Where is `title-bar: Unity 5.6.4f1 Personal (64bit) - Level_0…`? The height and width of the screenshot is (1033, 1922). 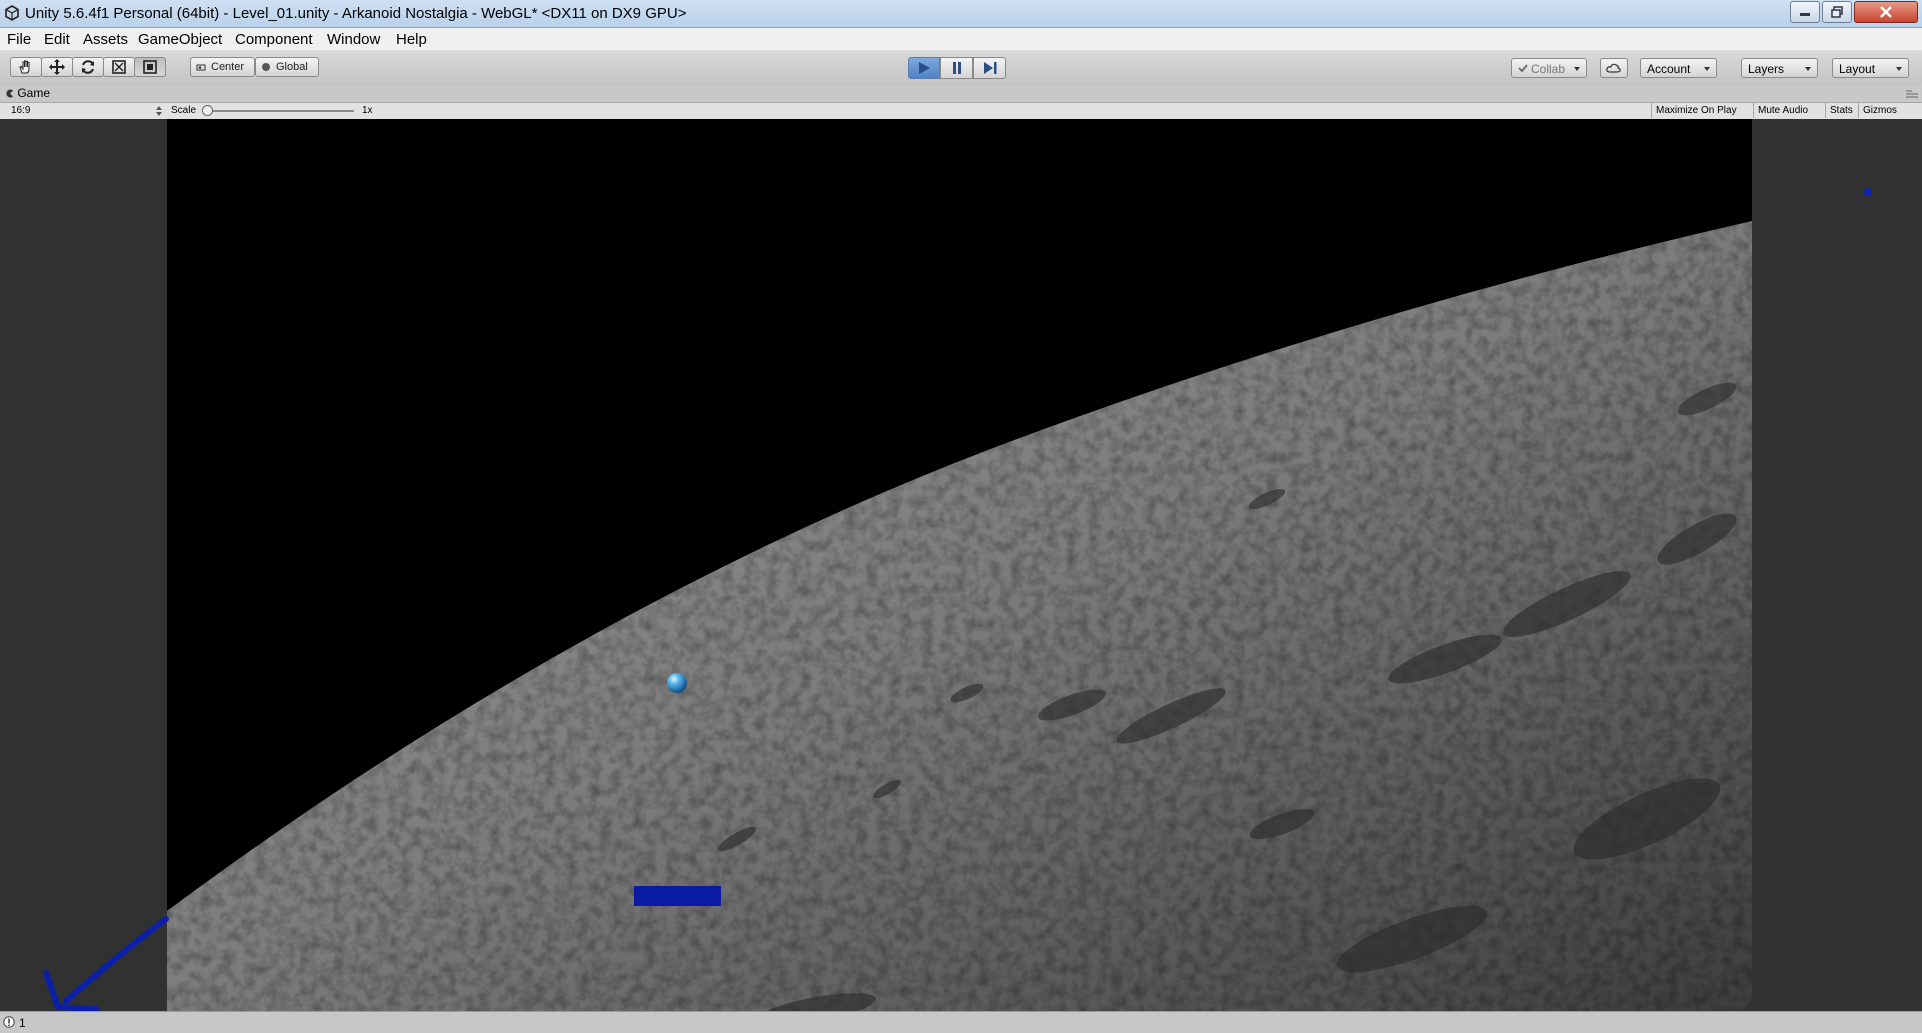 title-bar: Unity 5.6.4f1 Personal (64bit) - Level_0… is located at coordinates (961, 14).